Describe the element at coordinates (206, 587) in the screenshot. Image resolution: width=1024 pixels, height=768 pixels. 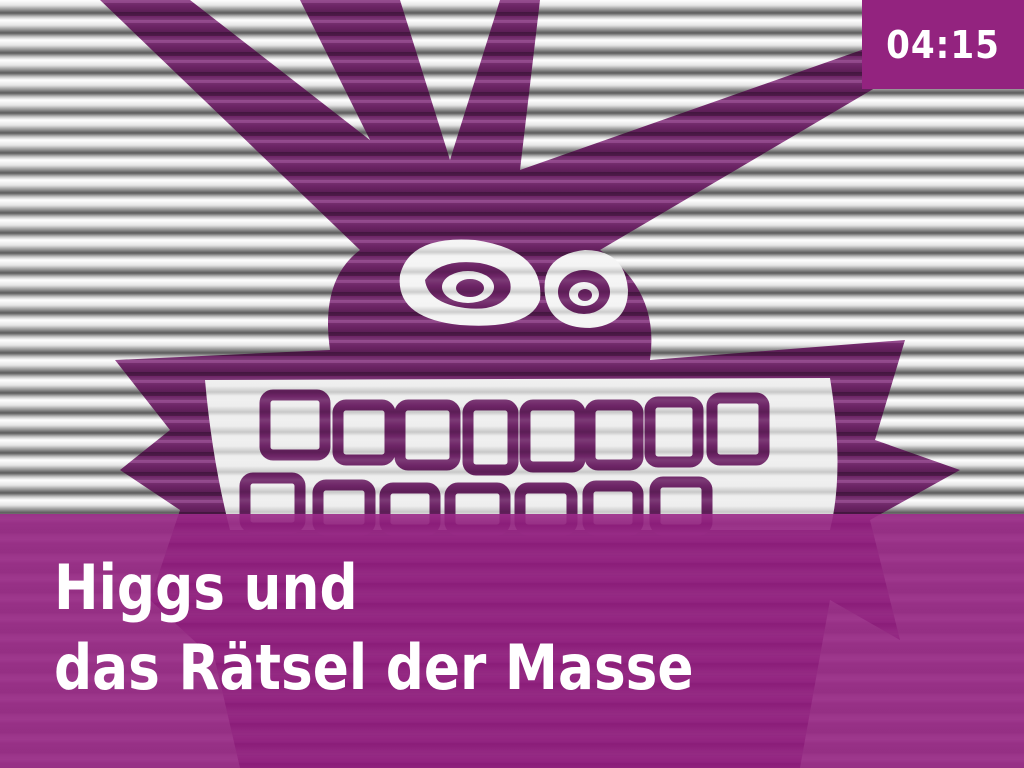
I see `title-line-1: Higgs und` at that location.